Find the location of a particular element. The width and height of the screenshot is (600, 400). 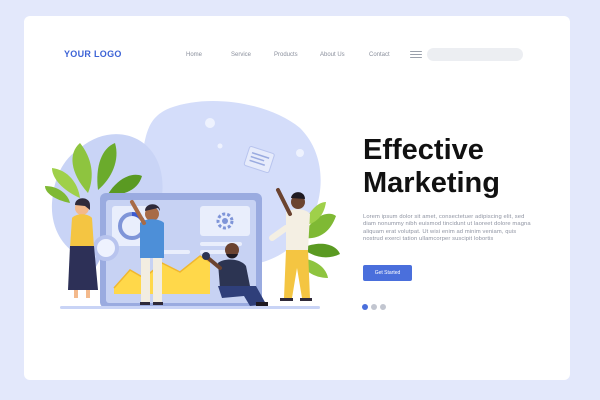

nav-link-service: Service is located at coordinates (241, 55).